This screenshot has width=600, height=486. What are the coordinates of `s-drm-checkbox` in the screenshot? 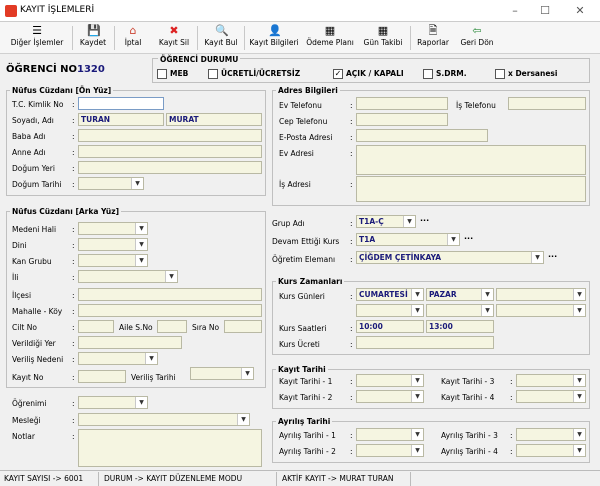 It's located at (428, 74).